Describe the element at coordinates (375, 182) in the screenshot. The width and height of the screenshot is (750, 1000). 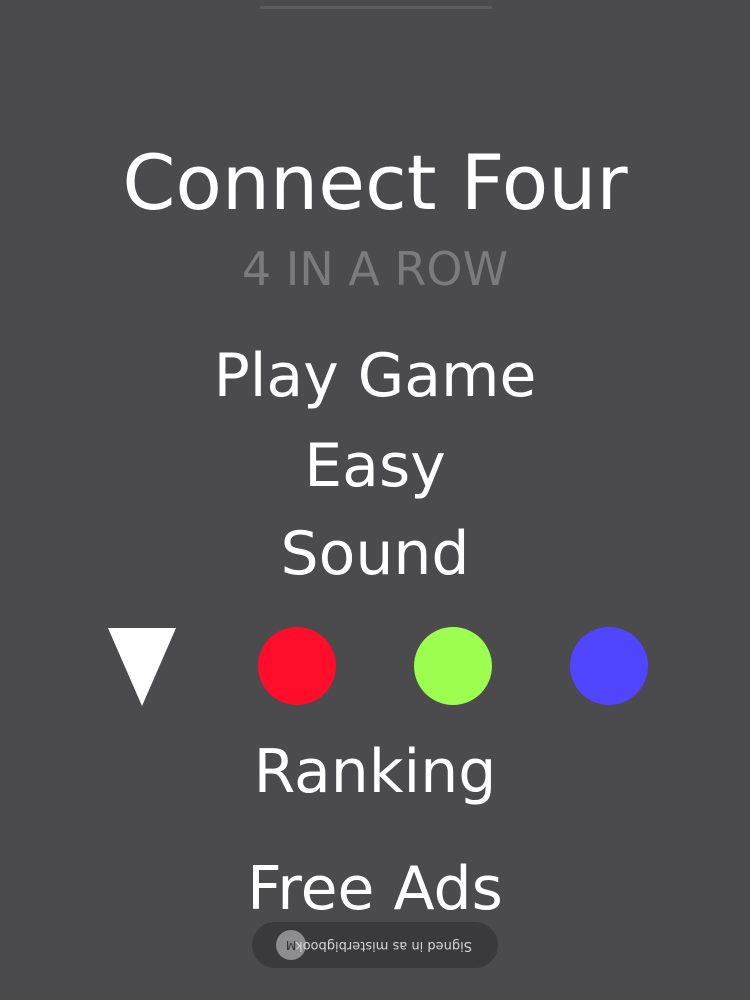
I see `game-title: Connect Four` at that location.